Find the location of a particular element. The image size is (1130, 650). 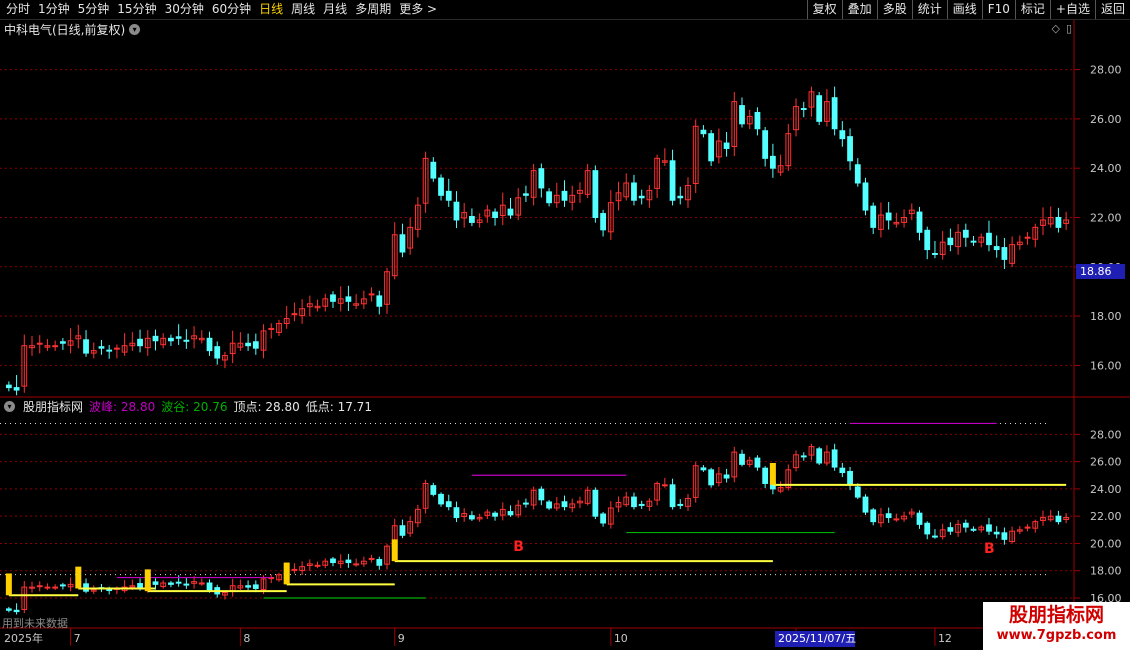

x-axis-label: 9 is located at coordinates (401, 638).